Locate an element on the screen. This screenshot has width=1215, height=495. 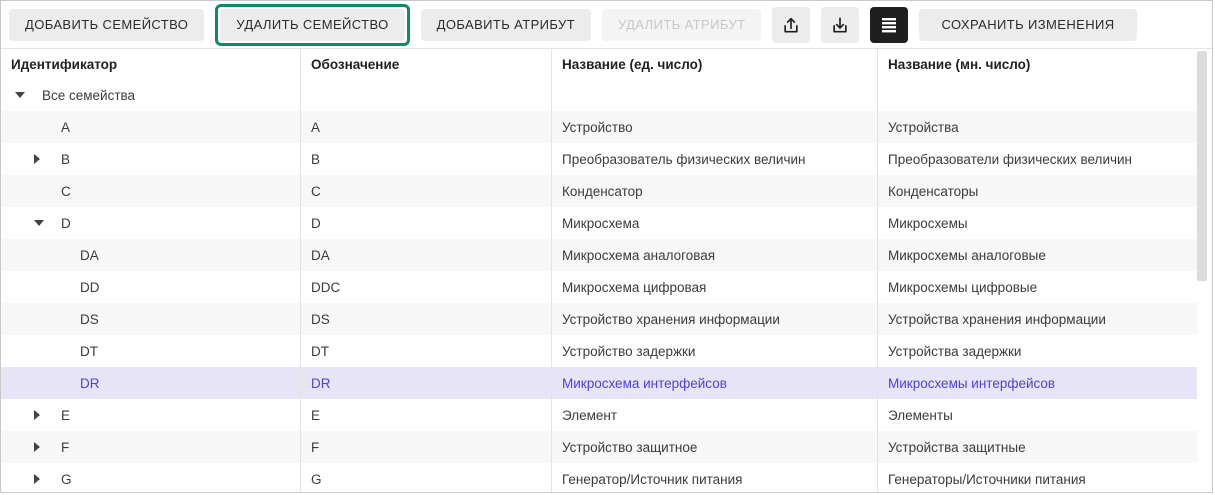
singular-text: Конденсатор is located at coordinates (602, 191).